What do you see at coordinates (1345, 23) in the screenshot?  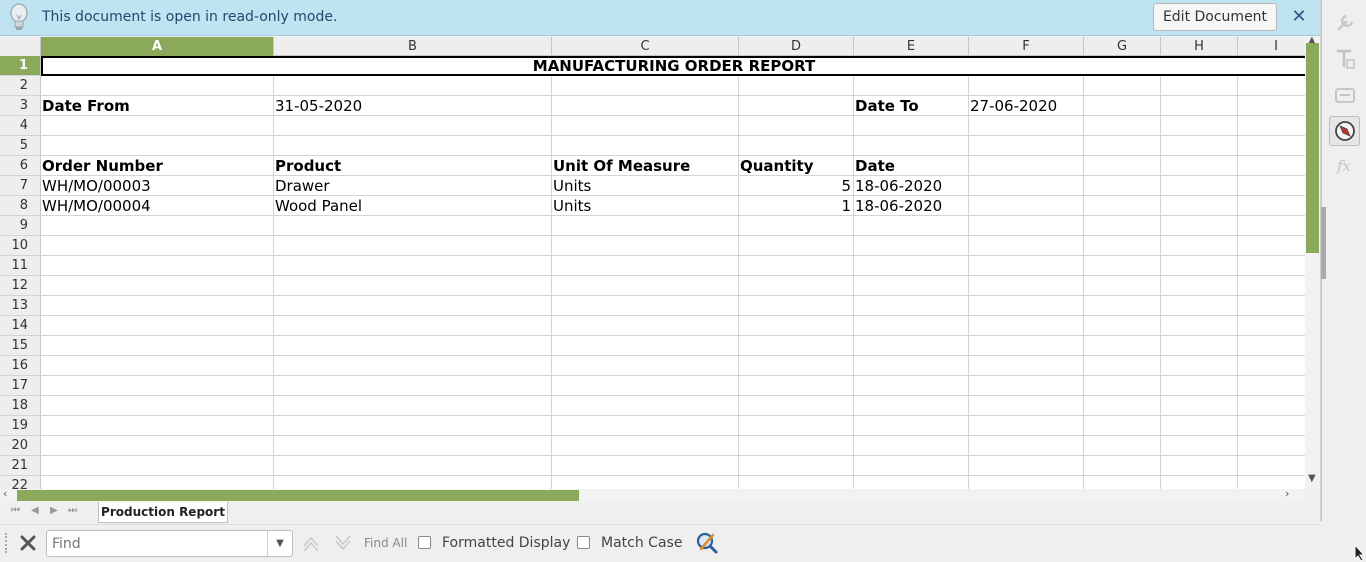 I see `wrench-icon` at bounding box center [1345, 23].